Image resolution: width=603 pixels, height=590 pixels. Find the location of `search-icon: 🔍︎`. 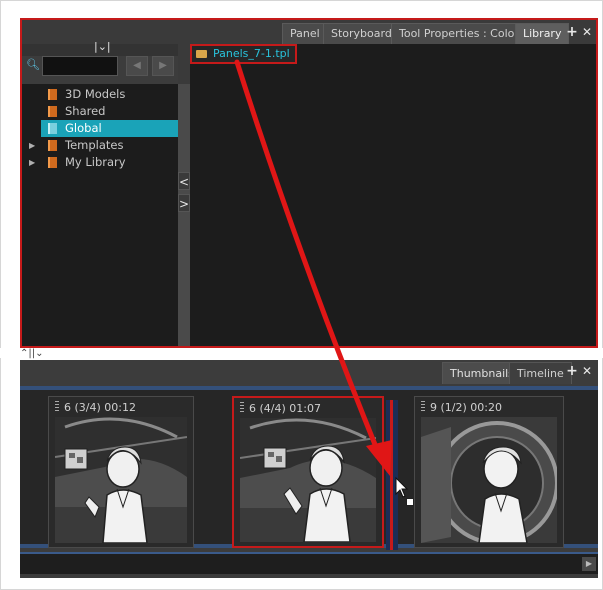

search-icon: 🔍︎ is located at coordinates (33, 64).